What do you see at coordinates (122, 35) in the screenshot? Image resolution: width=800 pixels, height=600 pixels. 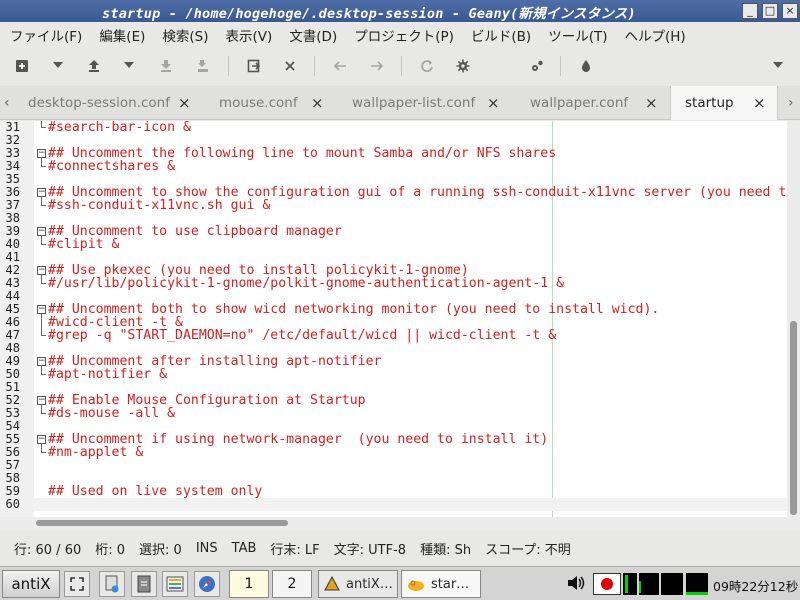 I see `menu-edit: 編集(E)` at bounding box center [122, 35].